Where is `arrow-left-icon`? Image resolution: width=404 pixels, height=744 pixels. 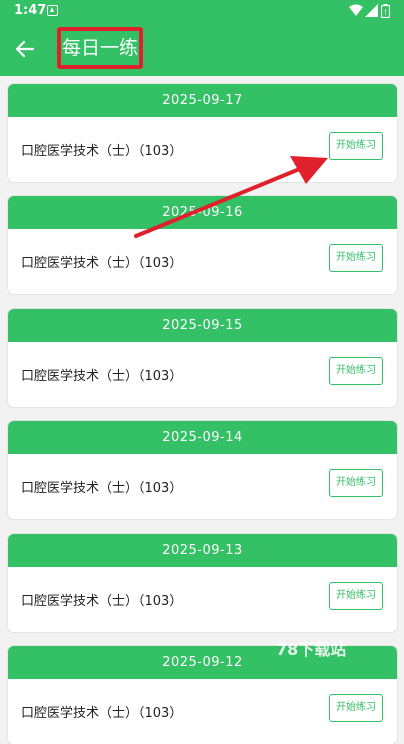
arrow-left-icon is located at coordinates (25, 49).